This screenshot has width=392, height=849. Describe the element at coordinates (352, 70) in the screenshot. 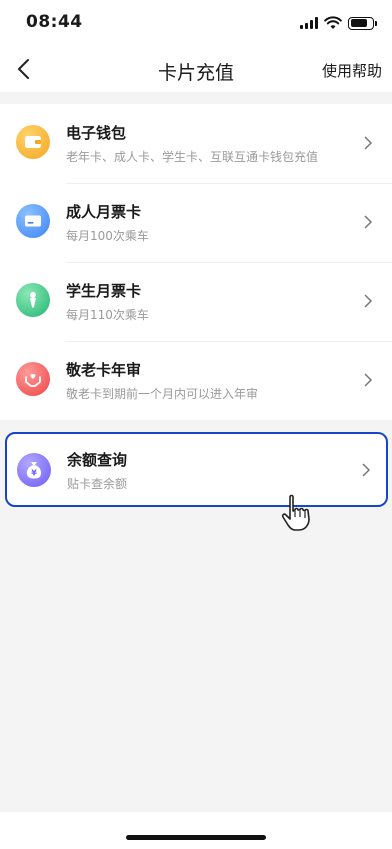

I see `help-link: 使用帮助` at that location.